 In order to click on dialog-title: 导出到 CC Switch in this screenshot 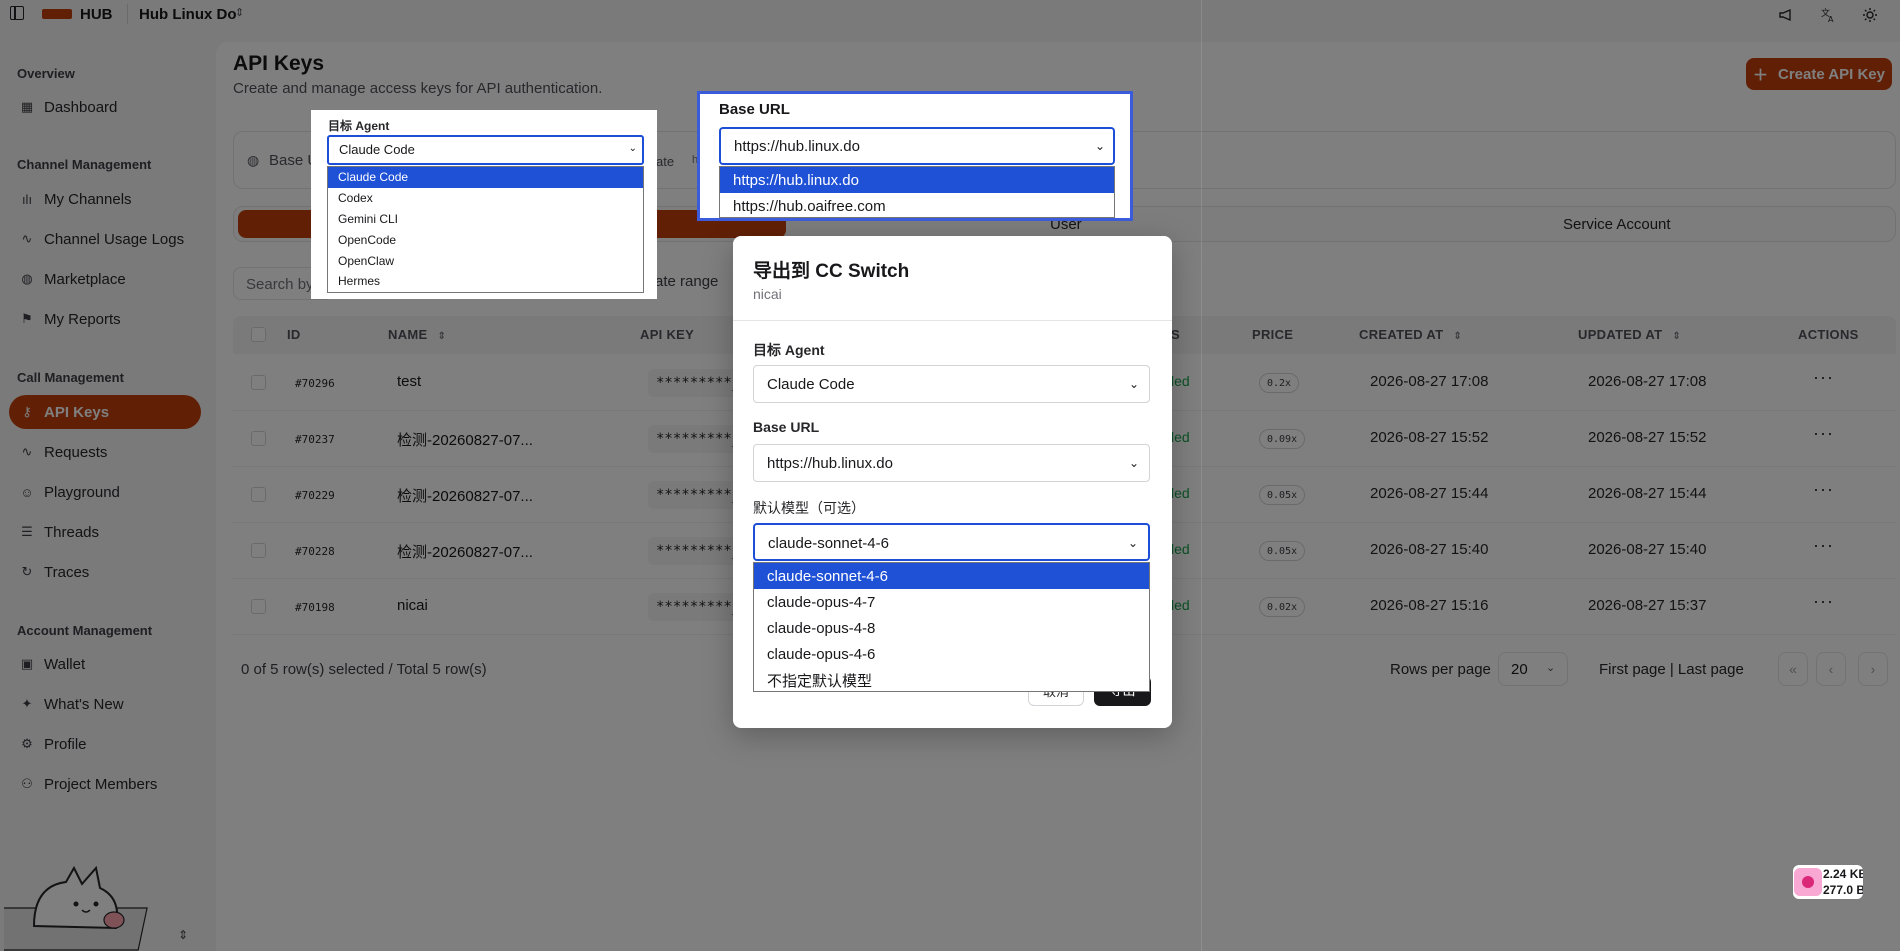, I will do `click(831, 271)`.